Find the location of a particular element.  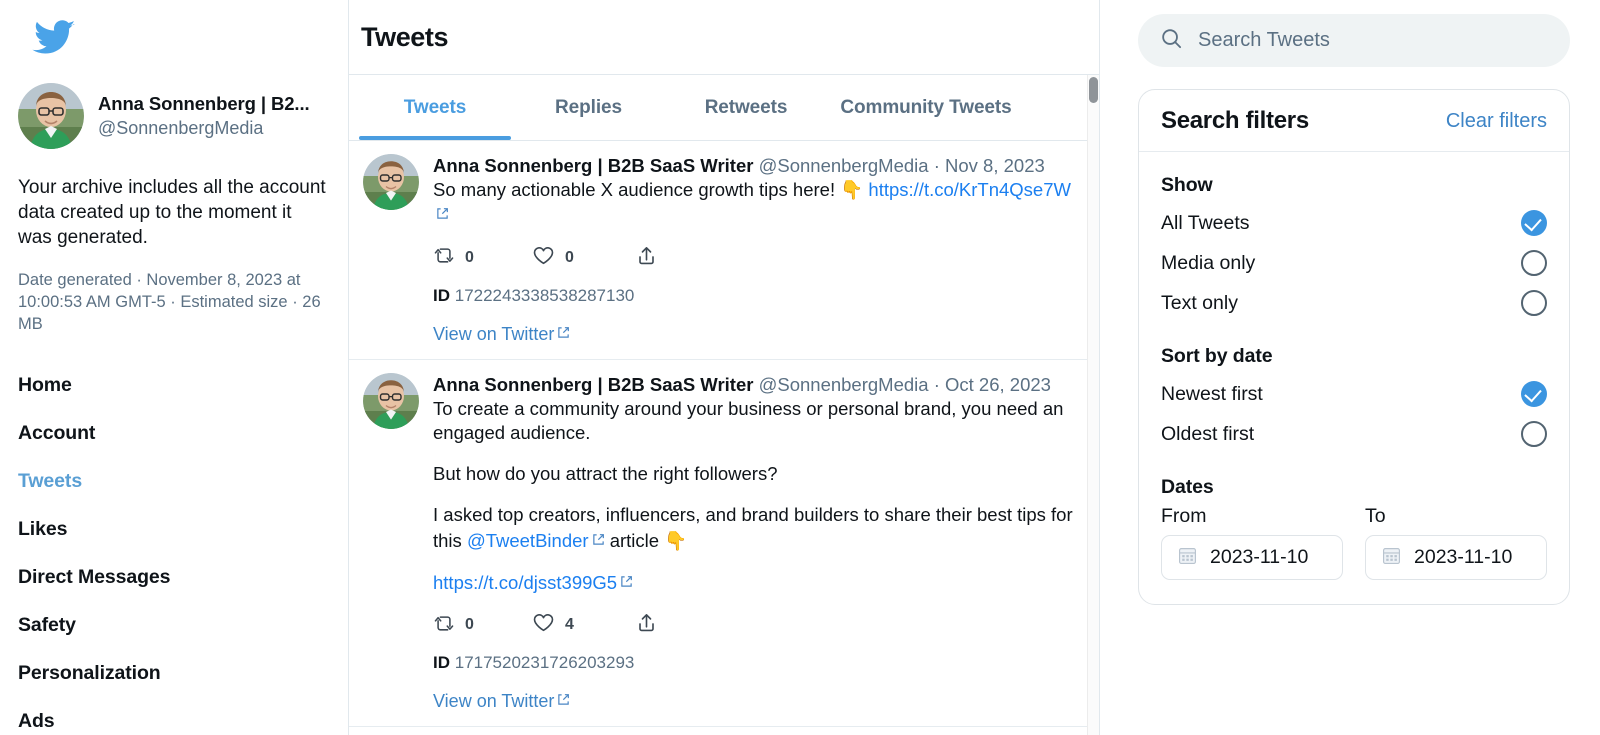

clear-filters-button: Clear filters is located at coordinates (1496, 121).